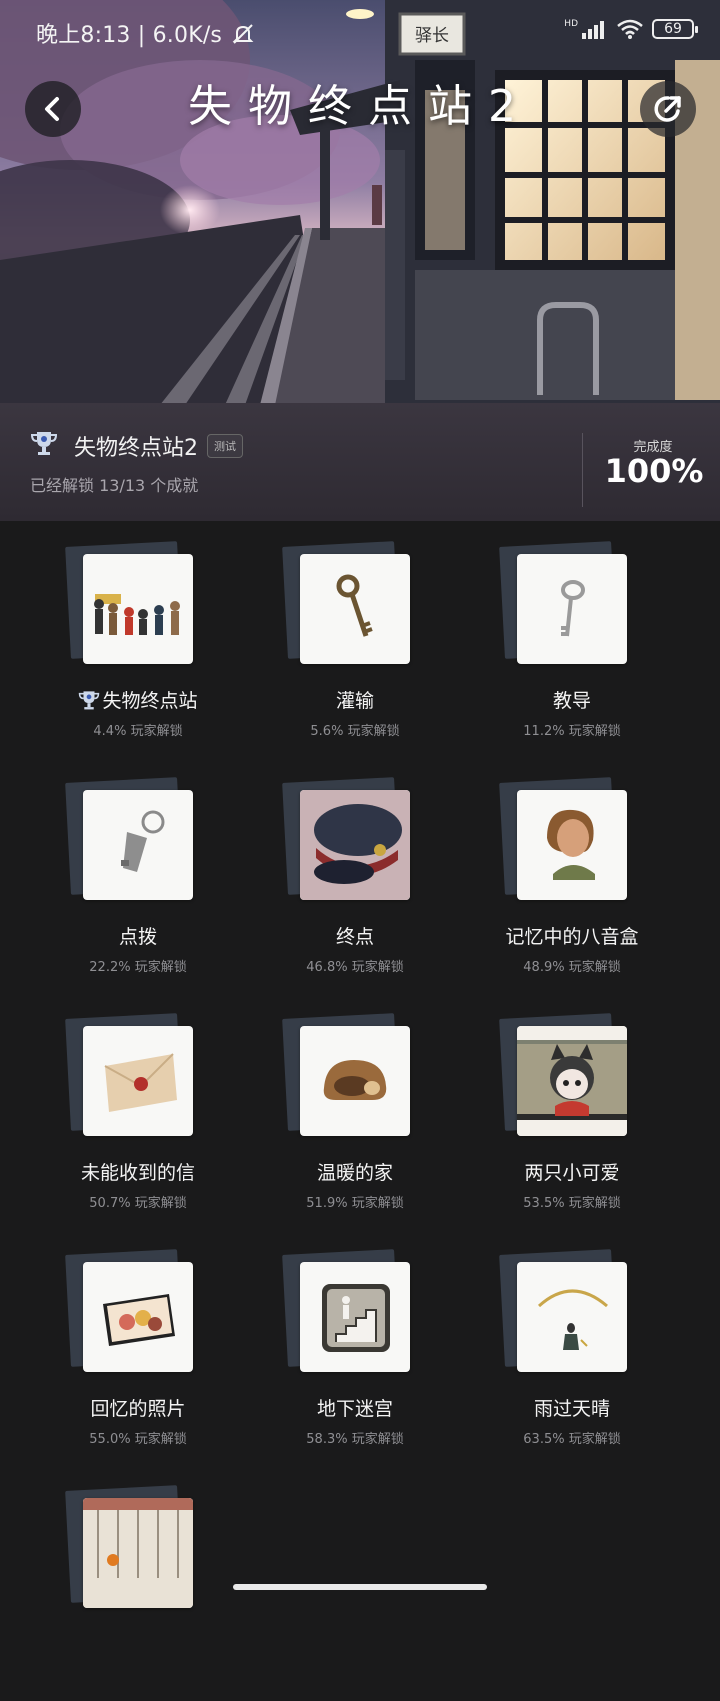 The width and height of the screenshot is (720, 1701). I want to click on achievement-card: 回忆的照片 55.0% 玩家解锁, so click(111, 1347).